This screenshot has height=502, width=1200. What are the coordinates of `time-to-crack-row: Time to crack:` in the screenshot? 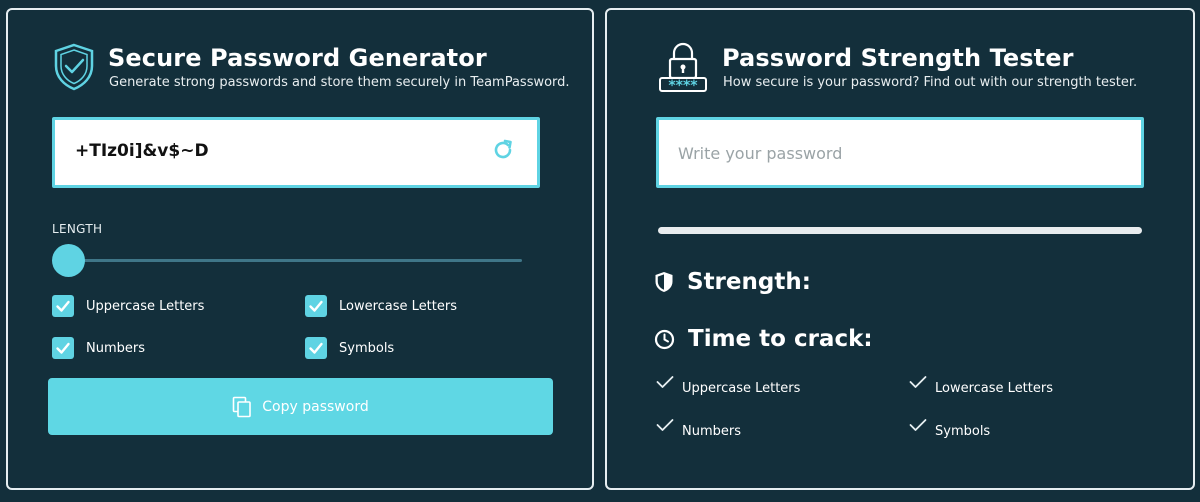 It's located at (763, 339).